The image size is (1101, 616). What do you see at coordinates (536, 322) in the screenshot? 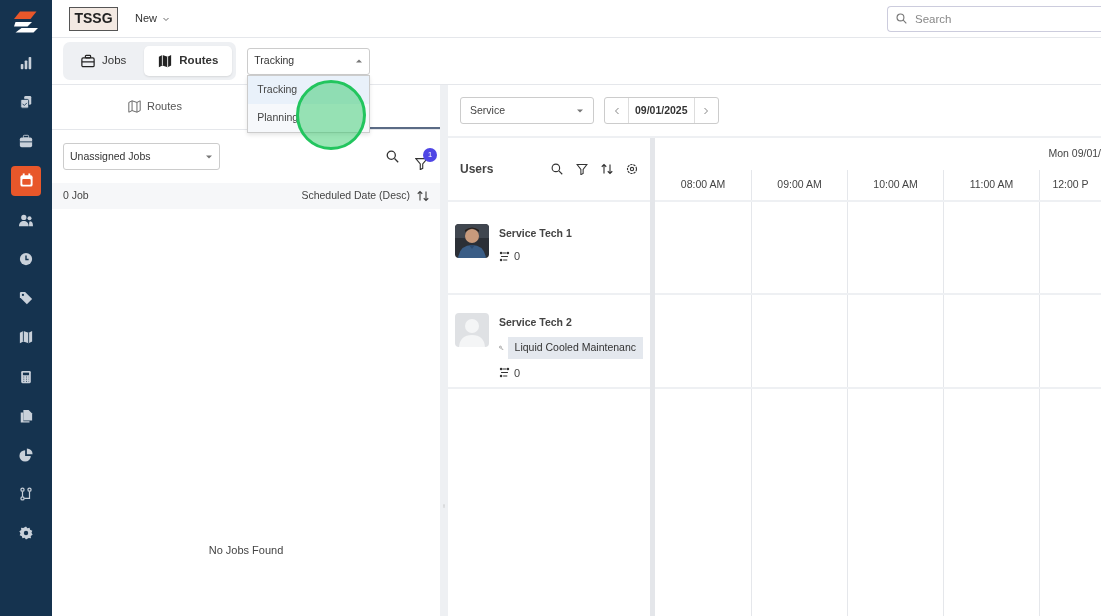
I see `user-name: Service Tech 2` at bounding box center [536, 322].